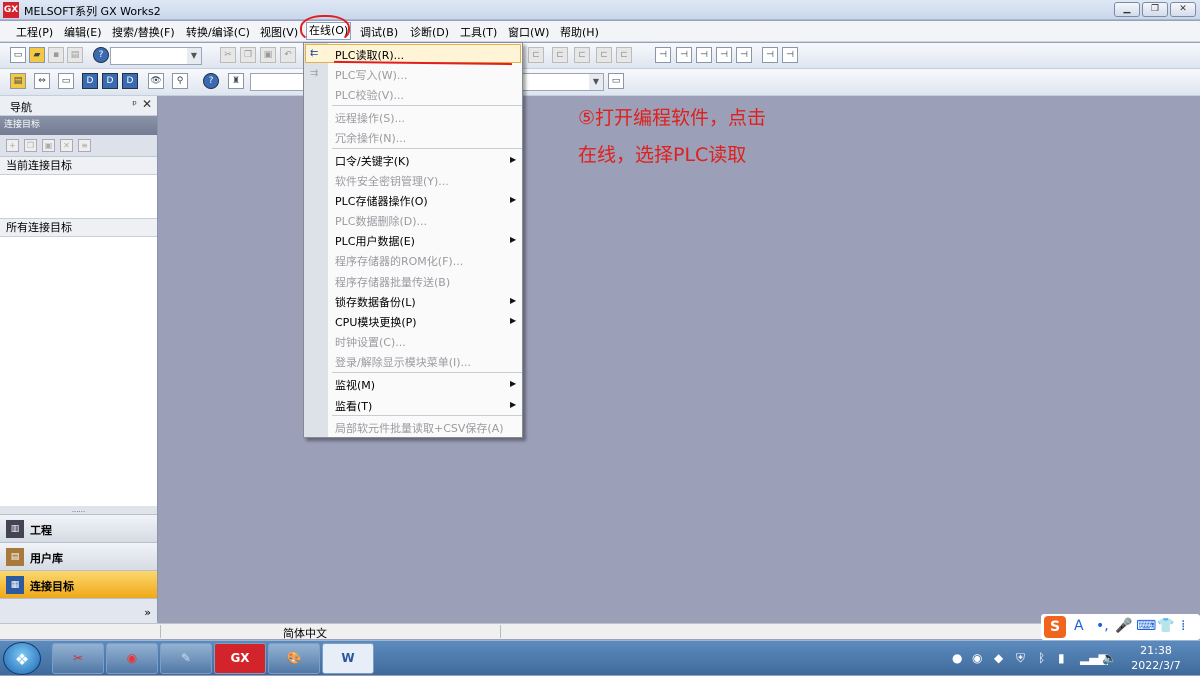  What do you see at coordinates (563, 82) in the screenshot?
I see `device-combo: ▼` at bounding box center [563, 82].